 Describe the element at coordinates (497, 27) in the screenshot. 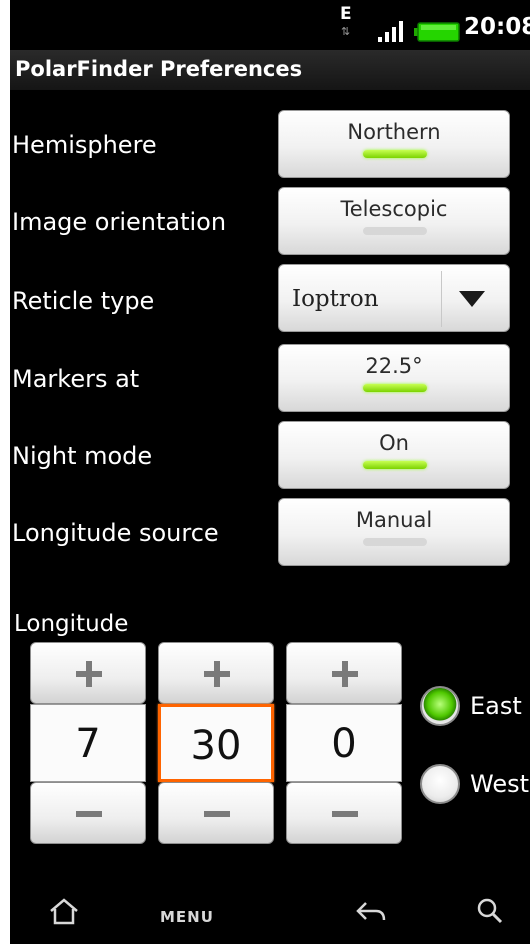

I see `status-clock: 20:08` at that location.